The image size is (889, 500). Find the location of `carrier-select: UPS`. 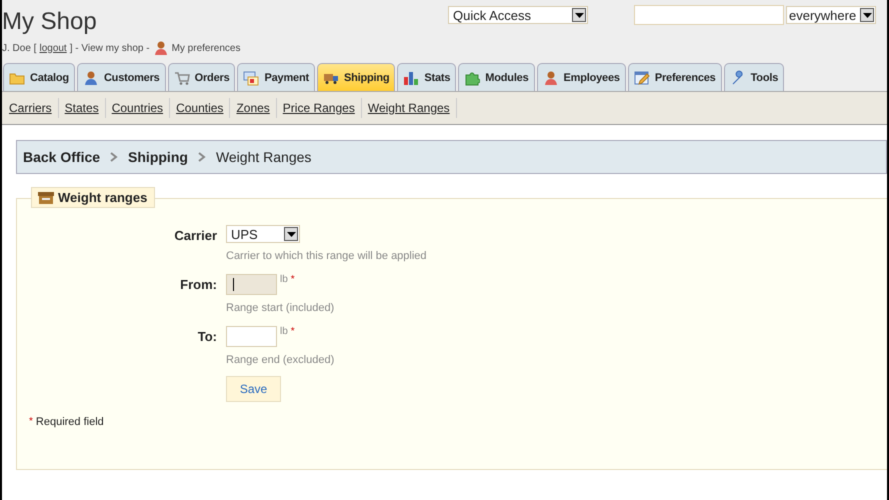

carrier-select: UPS is located at coordinates (263, 234).